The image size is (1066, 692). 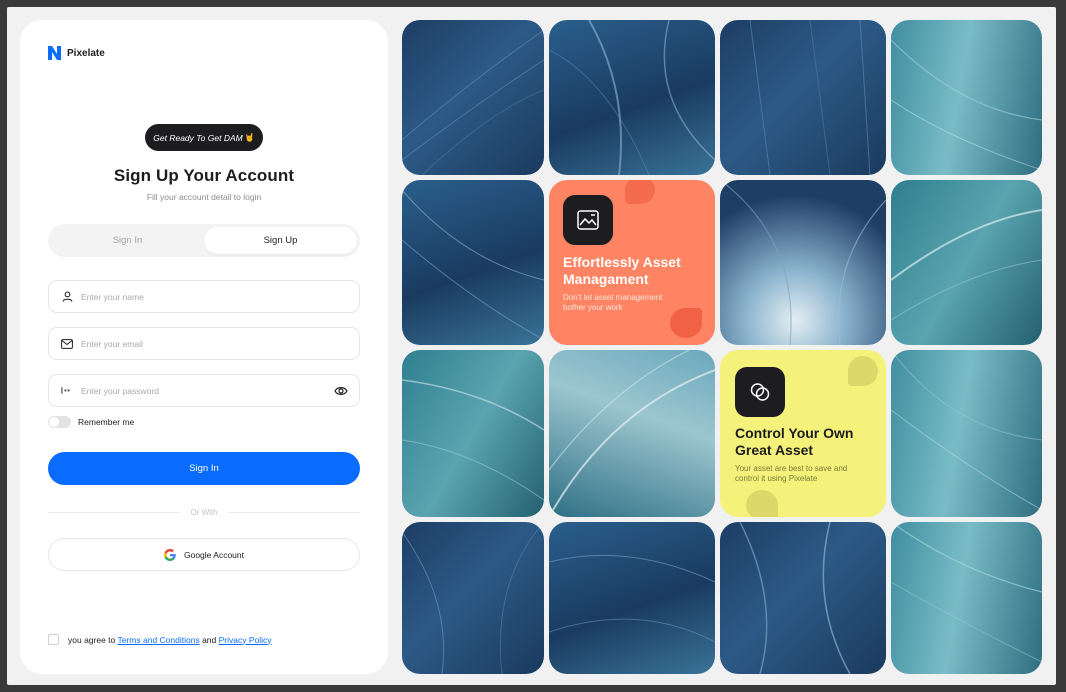 I want to click on eye-icon, so click(x=341, y=391).